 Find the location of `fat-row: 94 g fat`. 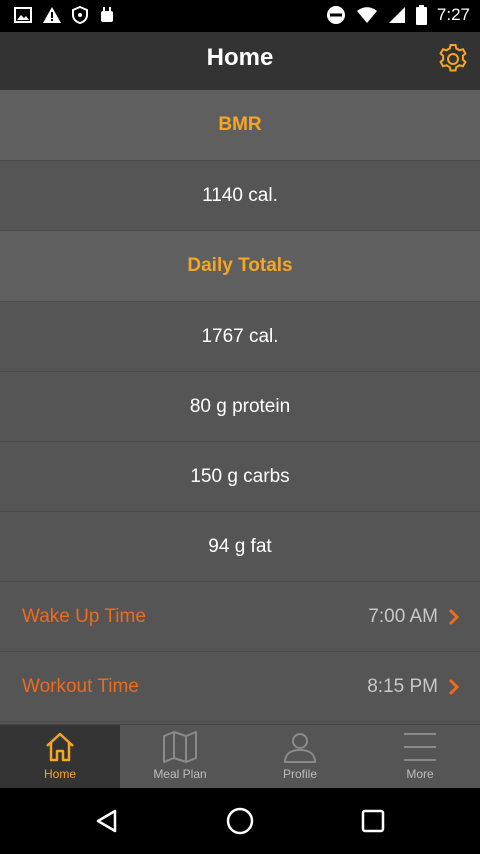

fat-row: 94 g fat is located at coordinates (240, 547).